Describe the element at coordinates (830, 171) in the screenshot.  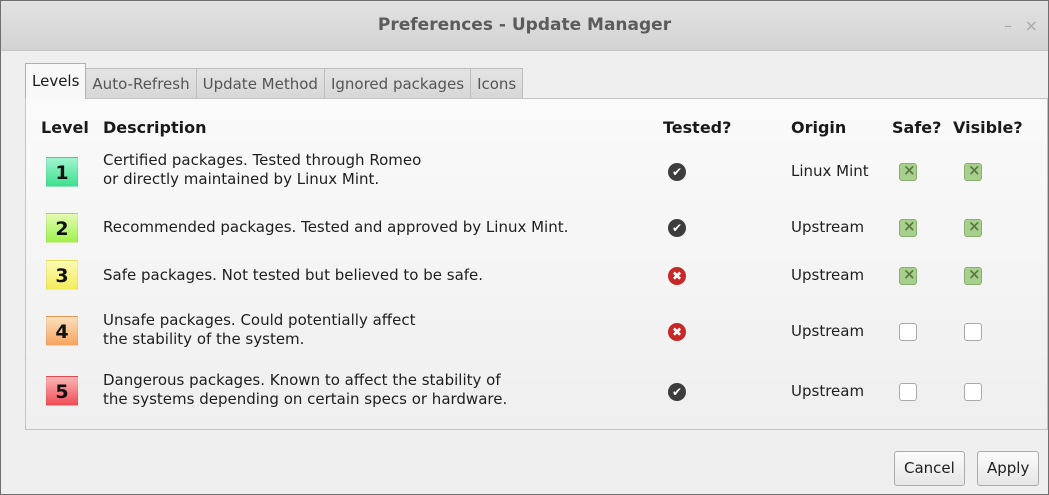
I see `origin-label: Linux Mint` at that location.